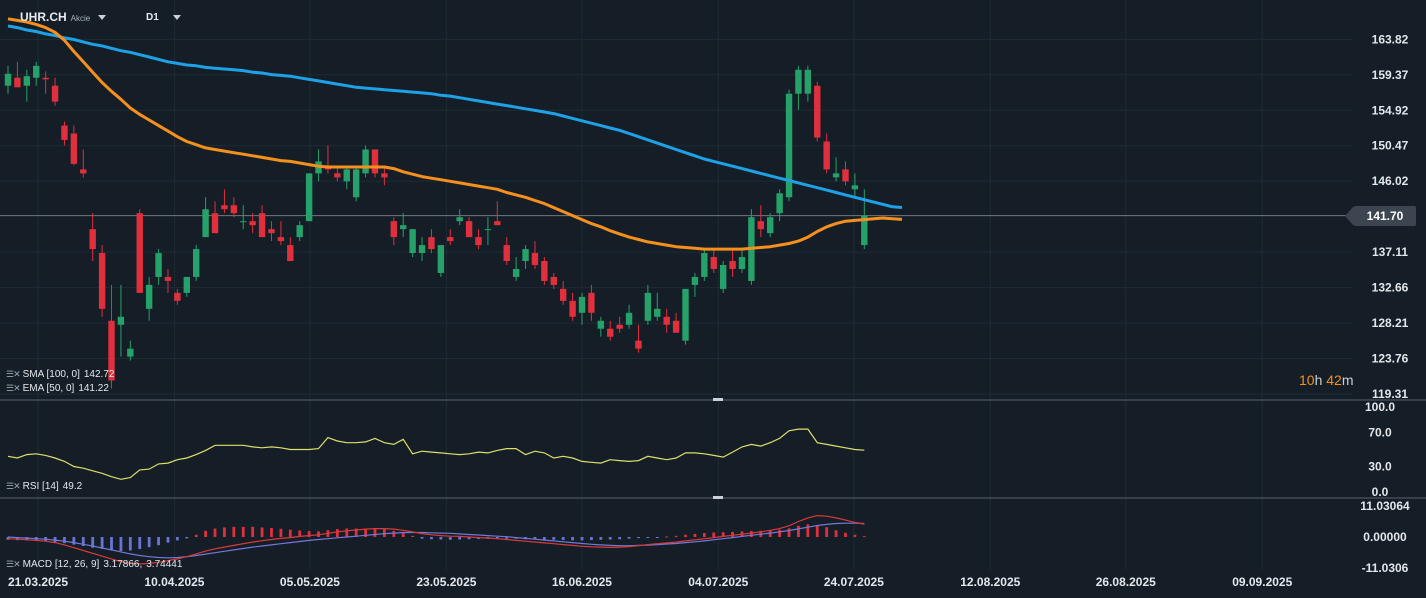 This screenshot has width=1426, height=598. Describe the element at coordinates (1390, 323) in the screenshot. I see `price-tick-label: 128.21` at that location.